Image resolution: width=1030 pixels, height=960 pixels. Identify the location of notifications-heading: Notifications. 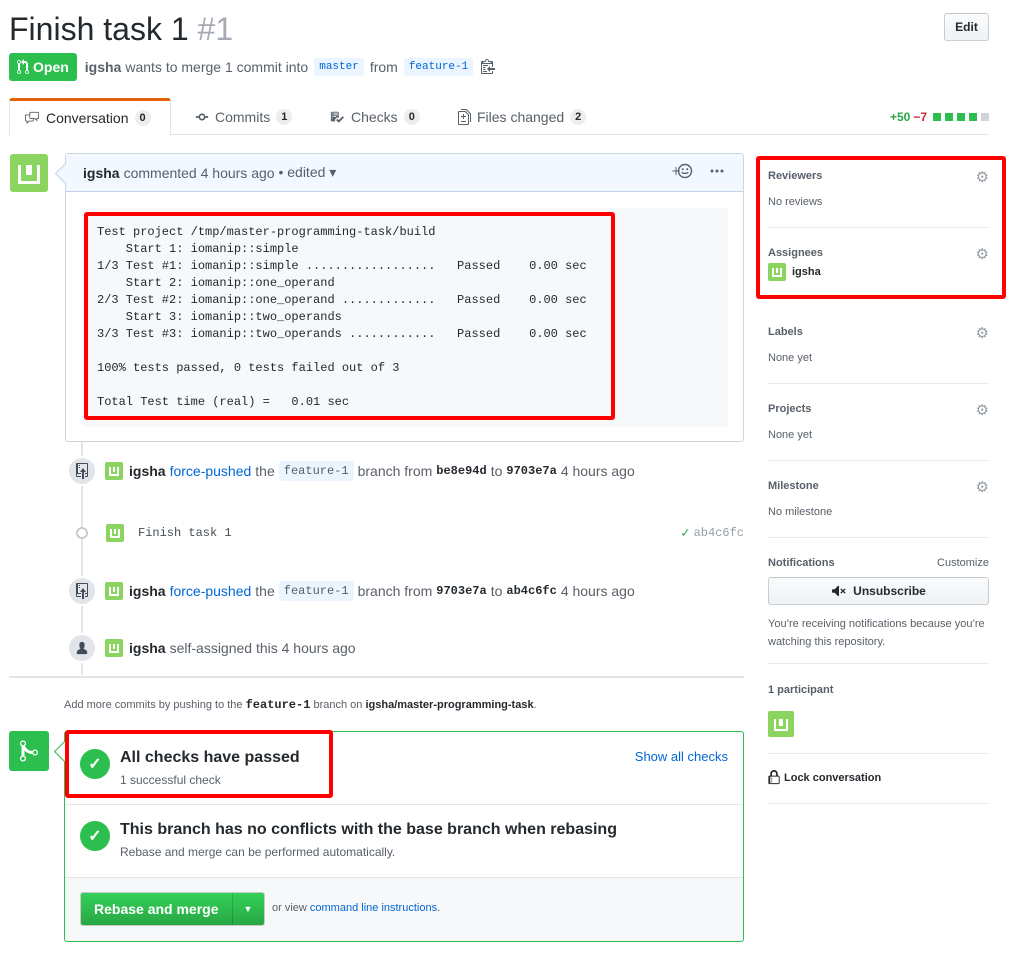
(801, 563).